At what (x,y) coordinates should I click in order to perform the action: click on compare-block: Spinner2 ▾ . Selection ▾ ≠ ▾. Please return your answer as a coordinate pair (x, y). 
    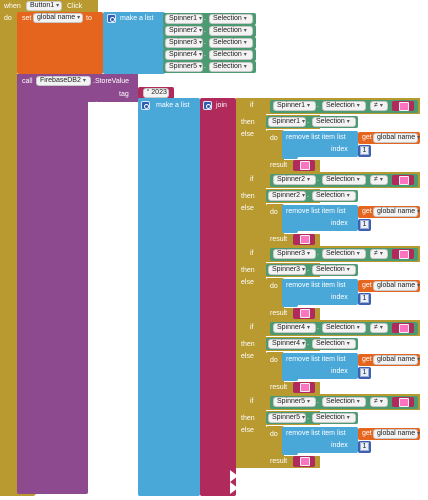
    Looking at the image, I should click on (344, 180).